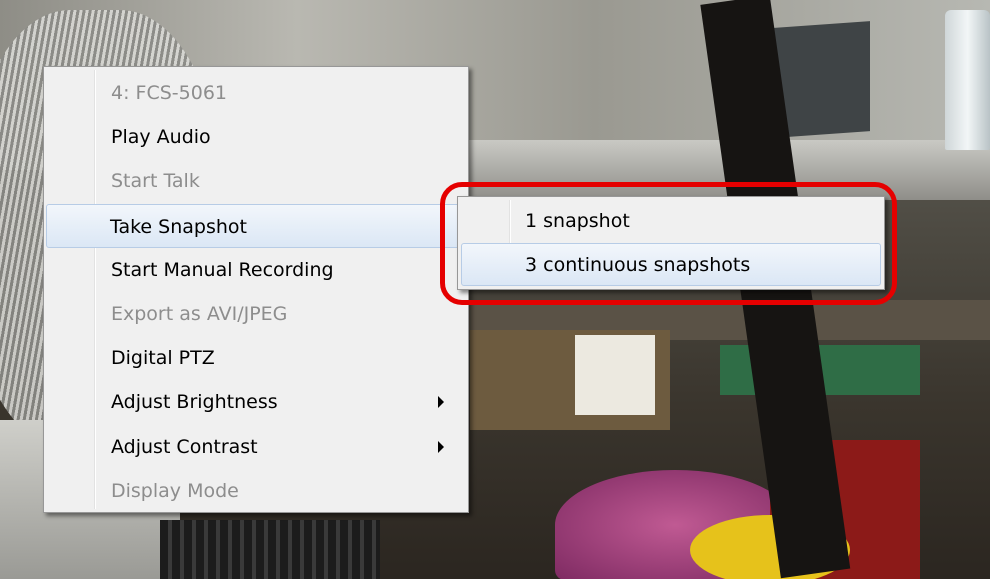 The height and width of the screenshot is (579, 990). I want to click on menu-item-play-audio: Play Audio, so click(256, 137).